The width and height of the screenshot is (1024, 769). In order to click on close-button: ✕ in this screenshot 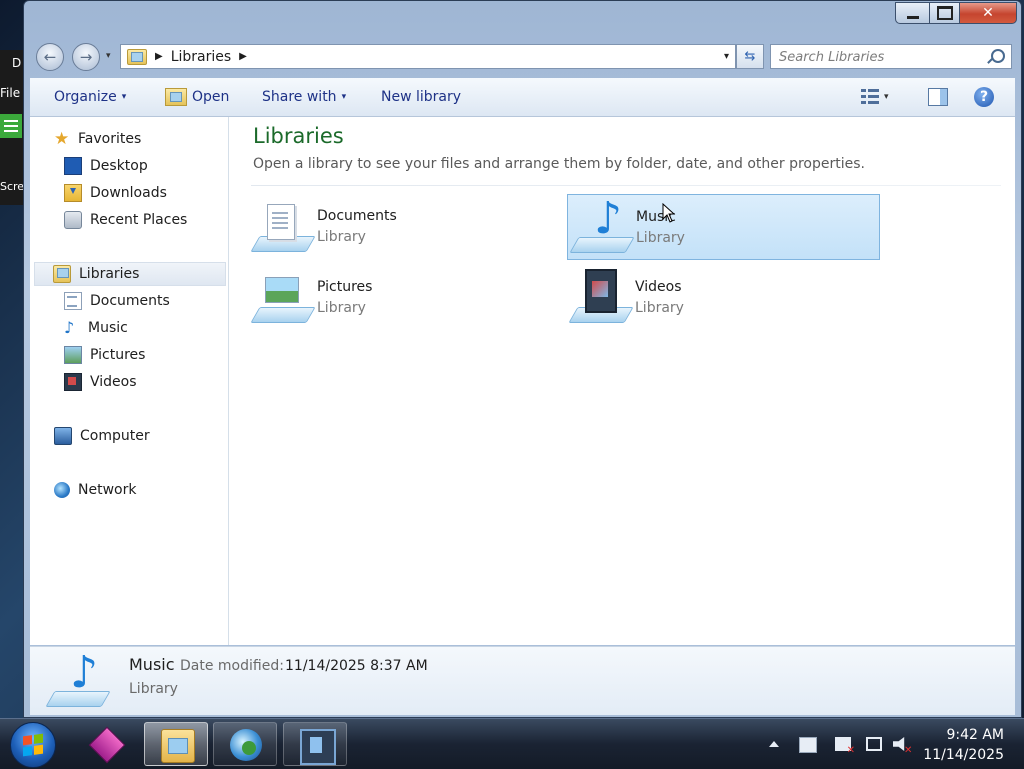, I will do `click(988, 13)`.